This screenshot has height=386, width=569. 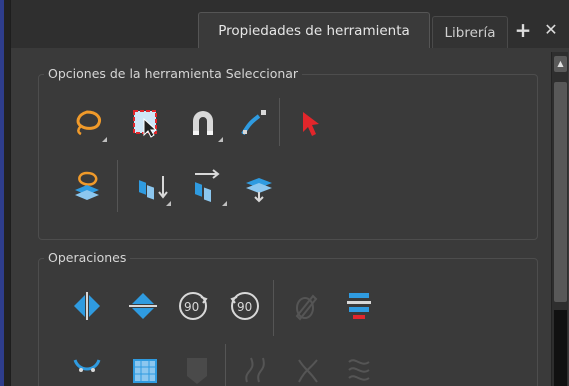 I want to click on scrollbar-thumb, so click(x=560, y=192).